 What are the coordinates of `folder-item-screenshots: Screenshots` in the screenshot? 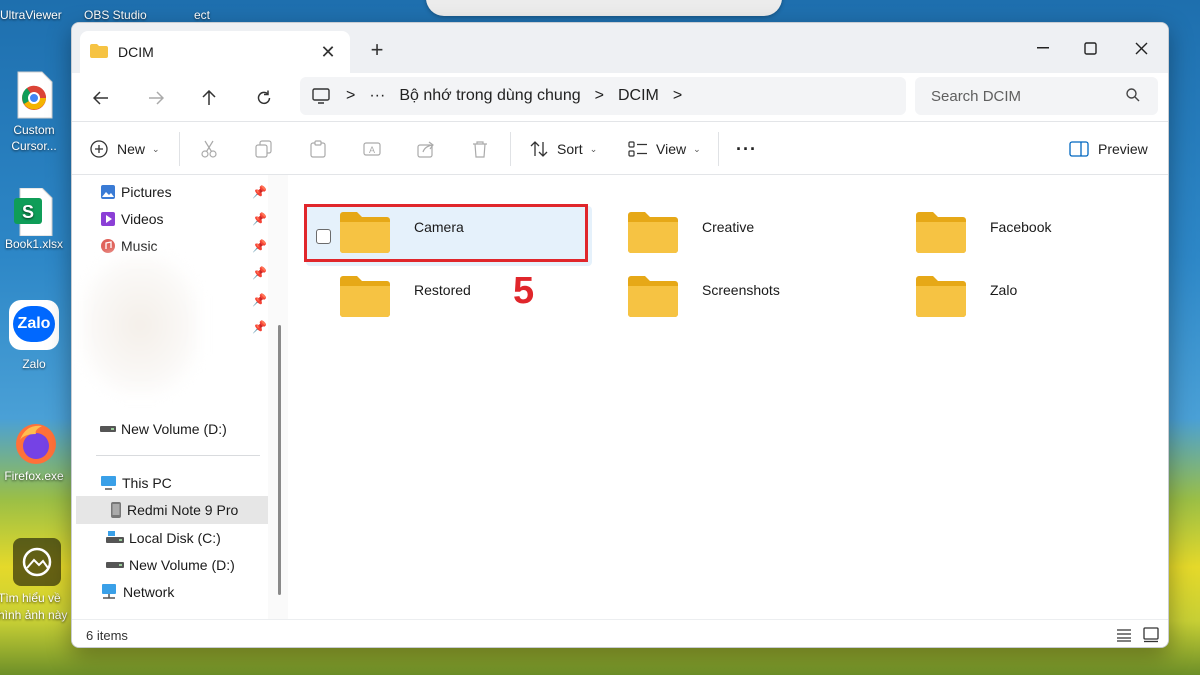 It's located at (737, 300).